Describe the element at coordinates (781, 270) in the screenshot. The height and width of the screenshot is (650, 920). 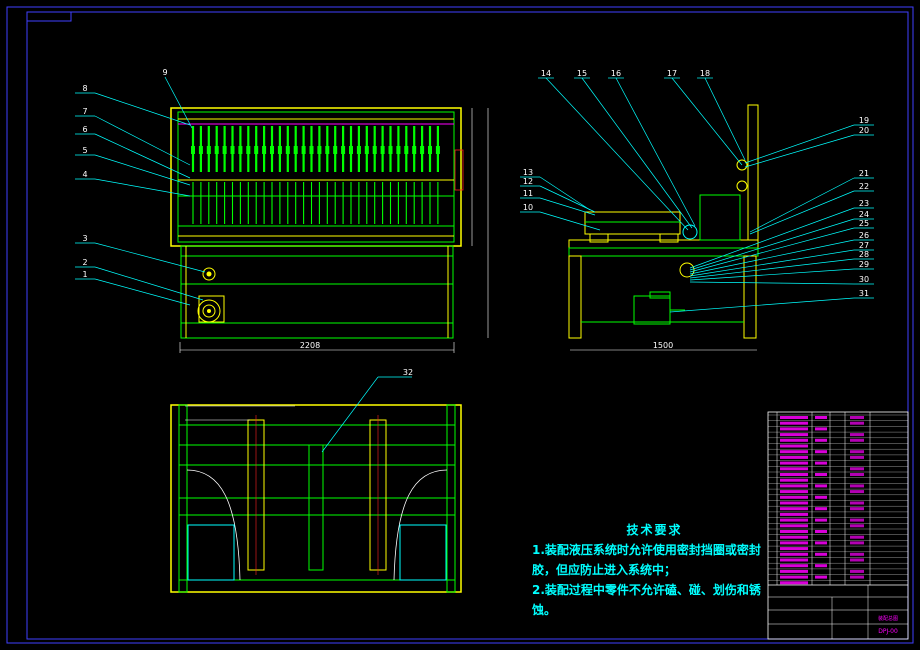
I see `callout-29: 29` at that location.